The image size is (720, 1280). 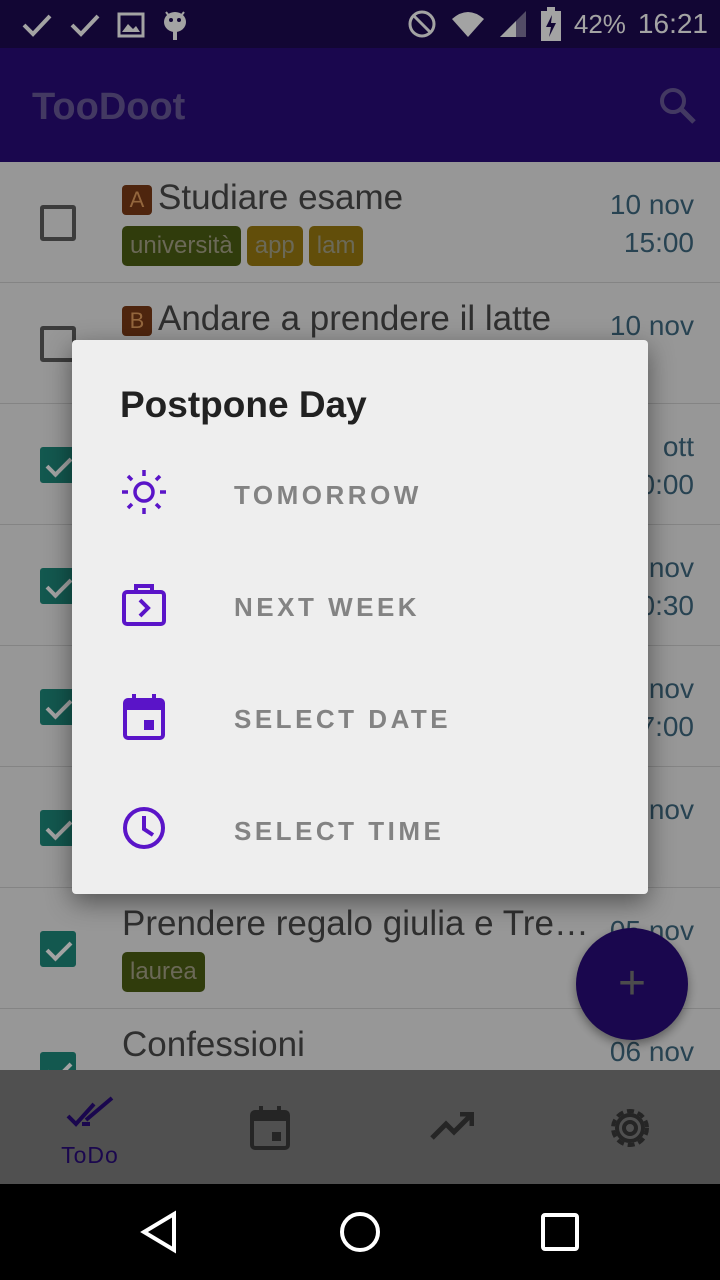 What do you see at coordinates (339, 831) in the screenshot?
I see `option-label: SELECT TIME` at bounding box center [339, 831].